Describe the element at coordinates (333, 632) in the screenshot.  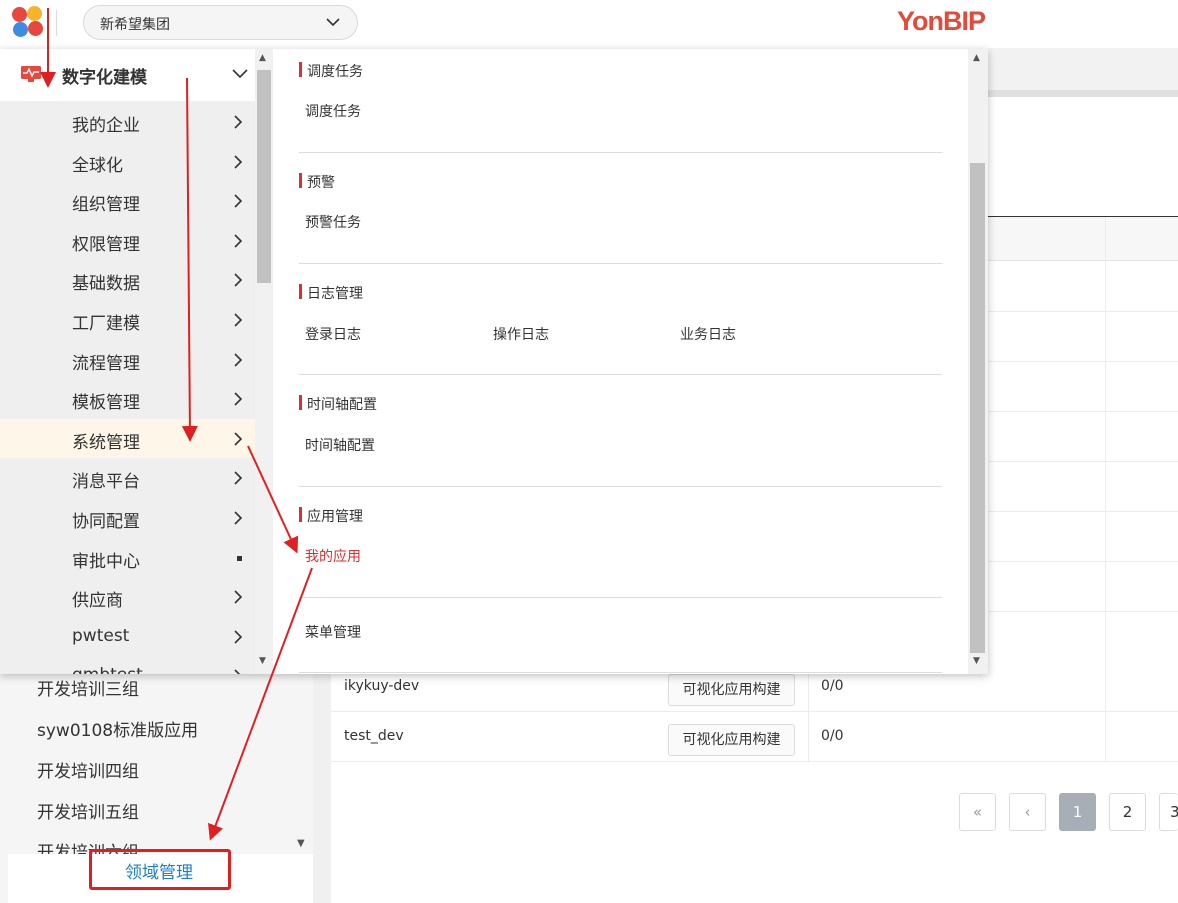
I see `menu-link: 菜单管理` at that location.